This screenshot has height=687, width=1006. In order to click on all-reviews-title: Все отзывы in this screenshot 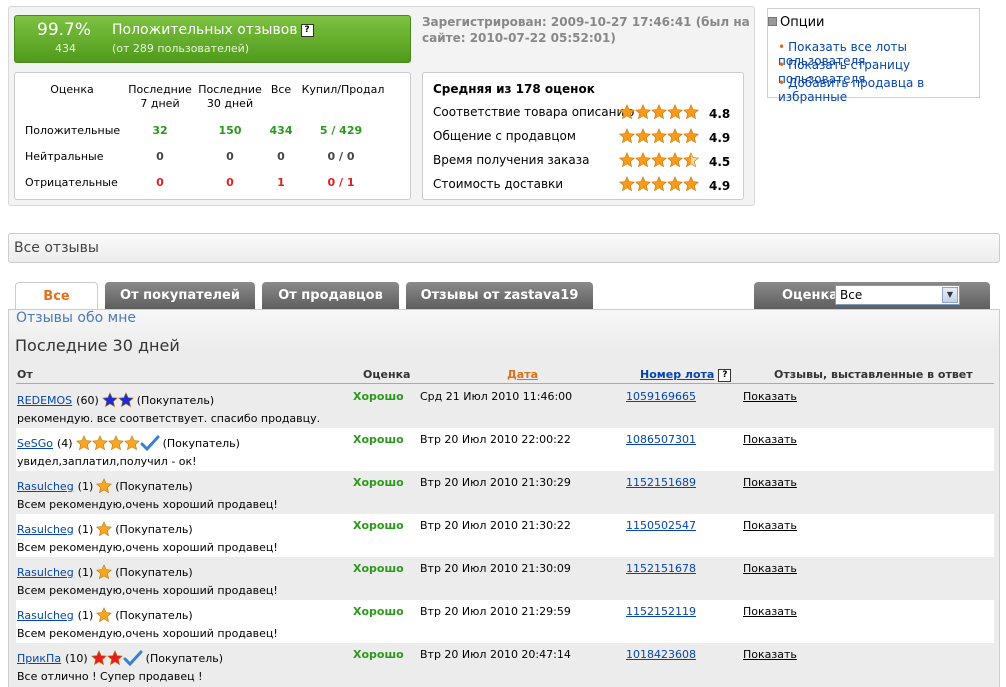, I will do `click(56, 248)`.